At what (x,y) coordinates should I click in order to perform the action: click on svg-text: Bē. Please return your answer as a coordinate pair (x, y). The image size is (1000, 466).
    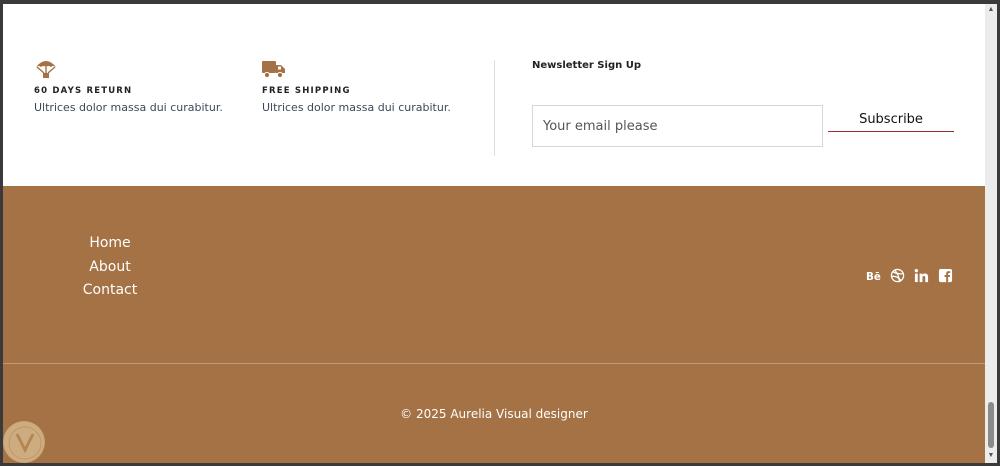
    Looking at the image, I should click on (873, 277).